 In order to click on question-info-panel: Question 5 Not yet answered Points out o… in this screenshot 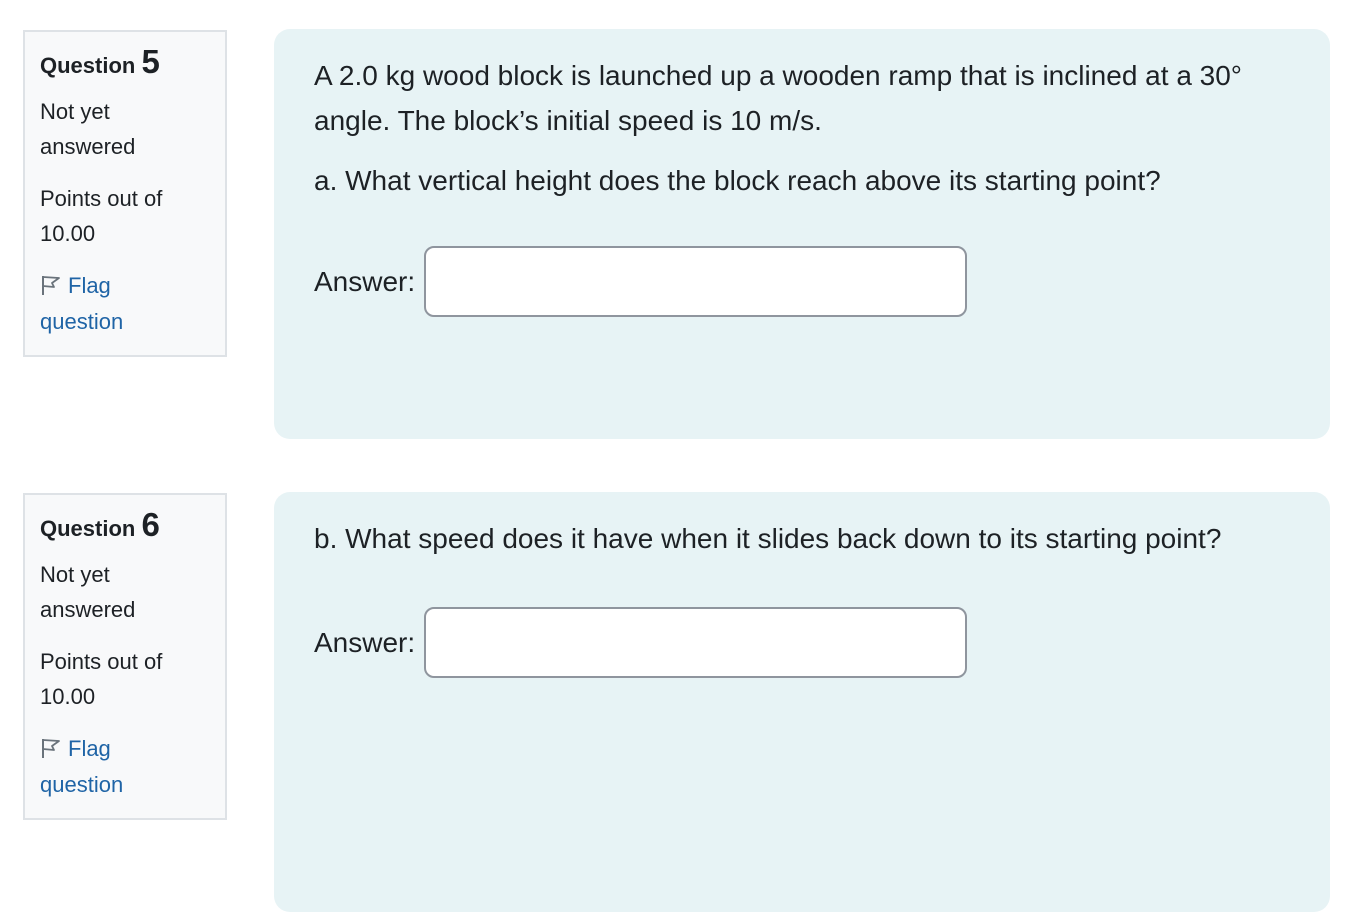, I will do `click(125, 193)`.